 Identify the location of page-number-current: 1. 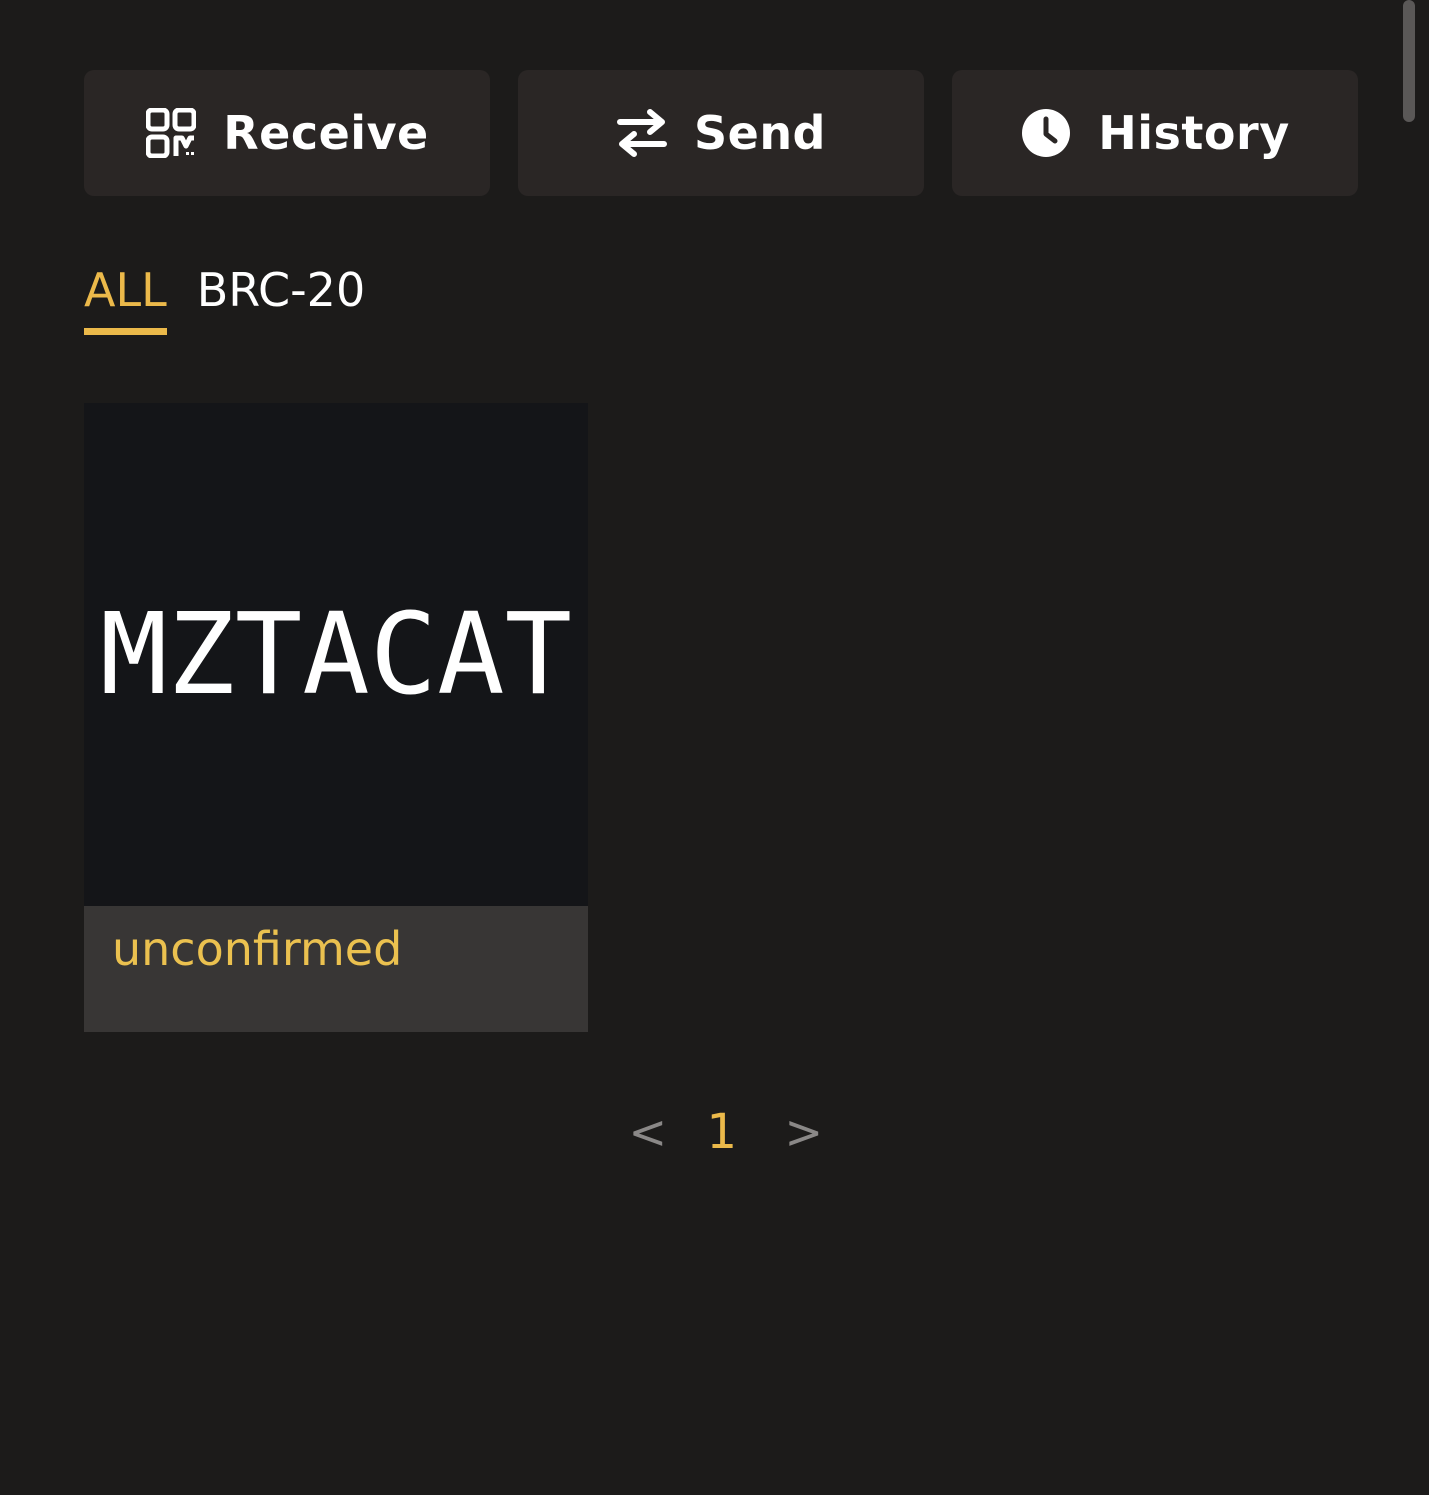
(722, 1132).